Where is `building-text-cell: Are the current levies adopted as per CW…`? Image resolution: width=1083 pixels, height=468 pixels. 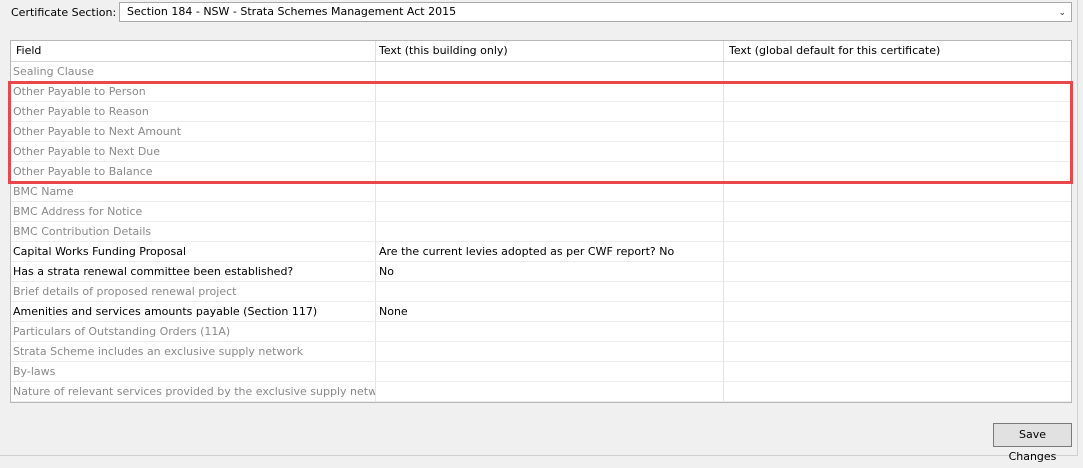
building-text-cell: Are the current levies adopted as per CW… is located at coordinates (550, 251).